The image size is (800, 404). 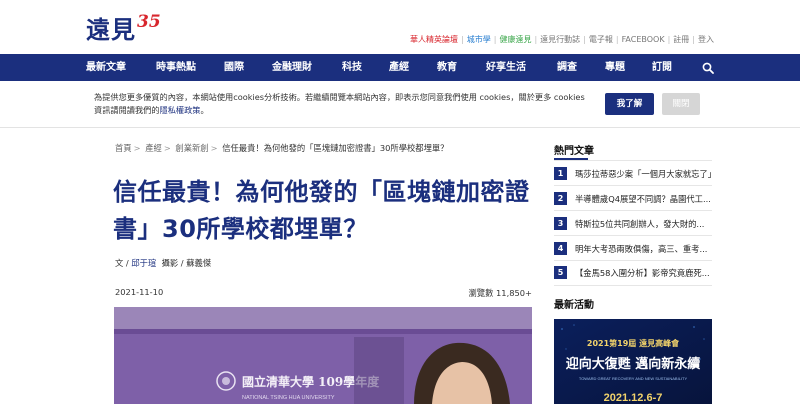 I want to click on main-nav: 最新文章 時事熱點 國際 金融理財 科技 產經 教育 好享生活 調查 專題 訂閱, so click(x=400, y=67).